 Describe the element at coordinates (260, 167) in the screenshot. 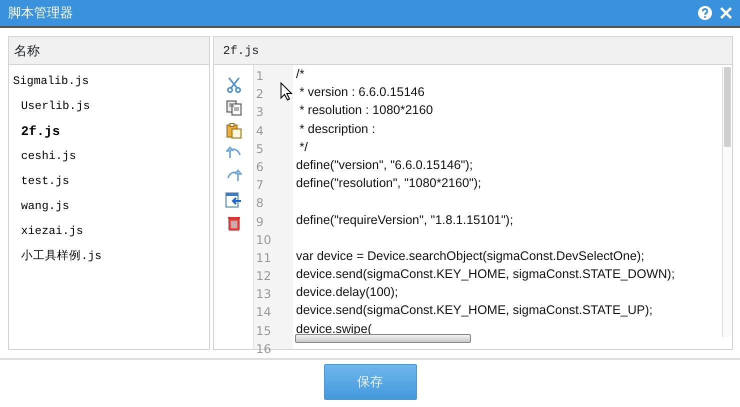

I see `line-number: 6` at that location.